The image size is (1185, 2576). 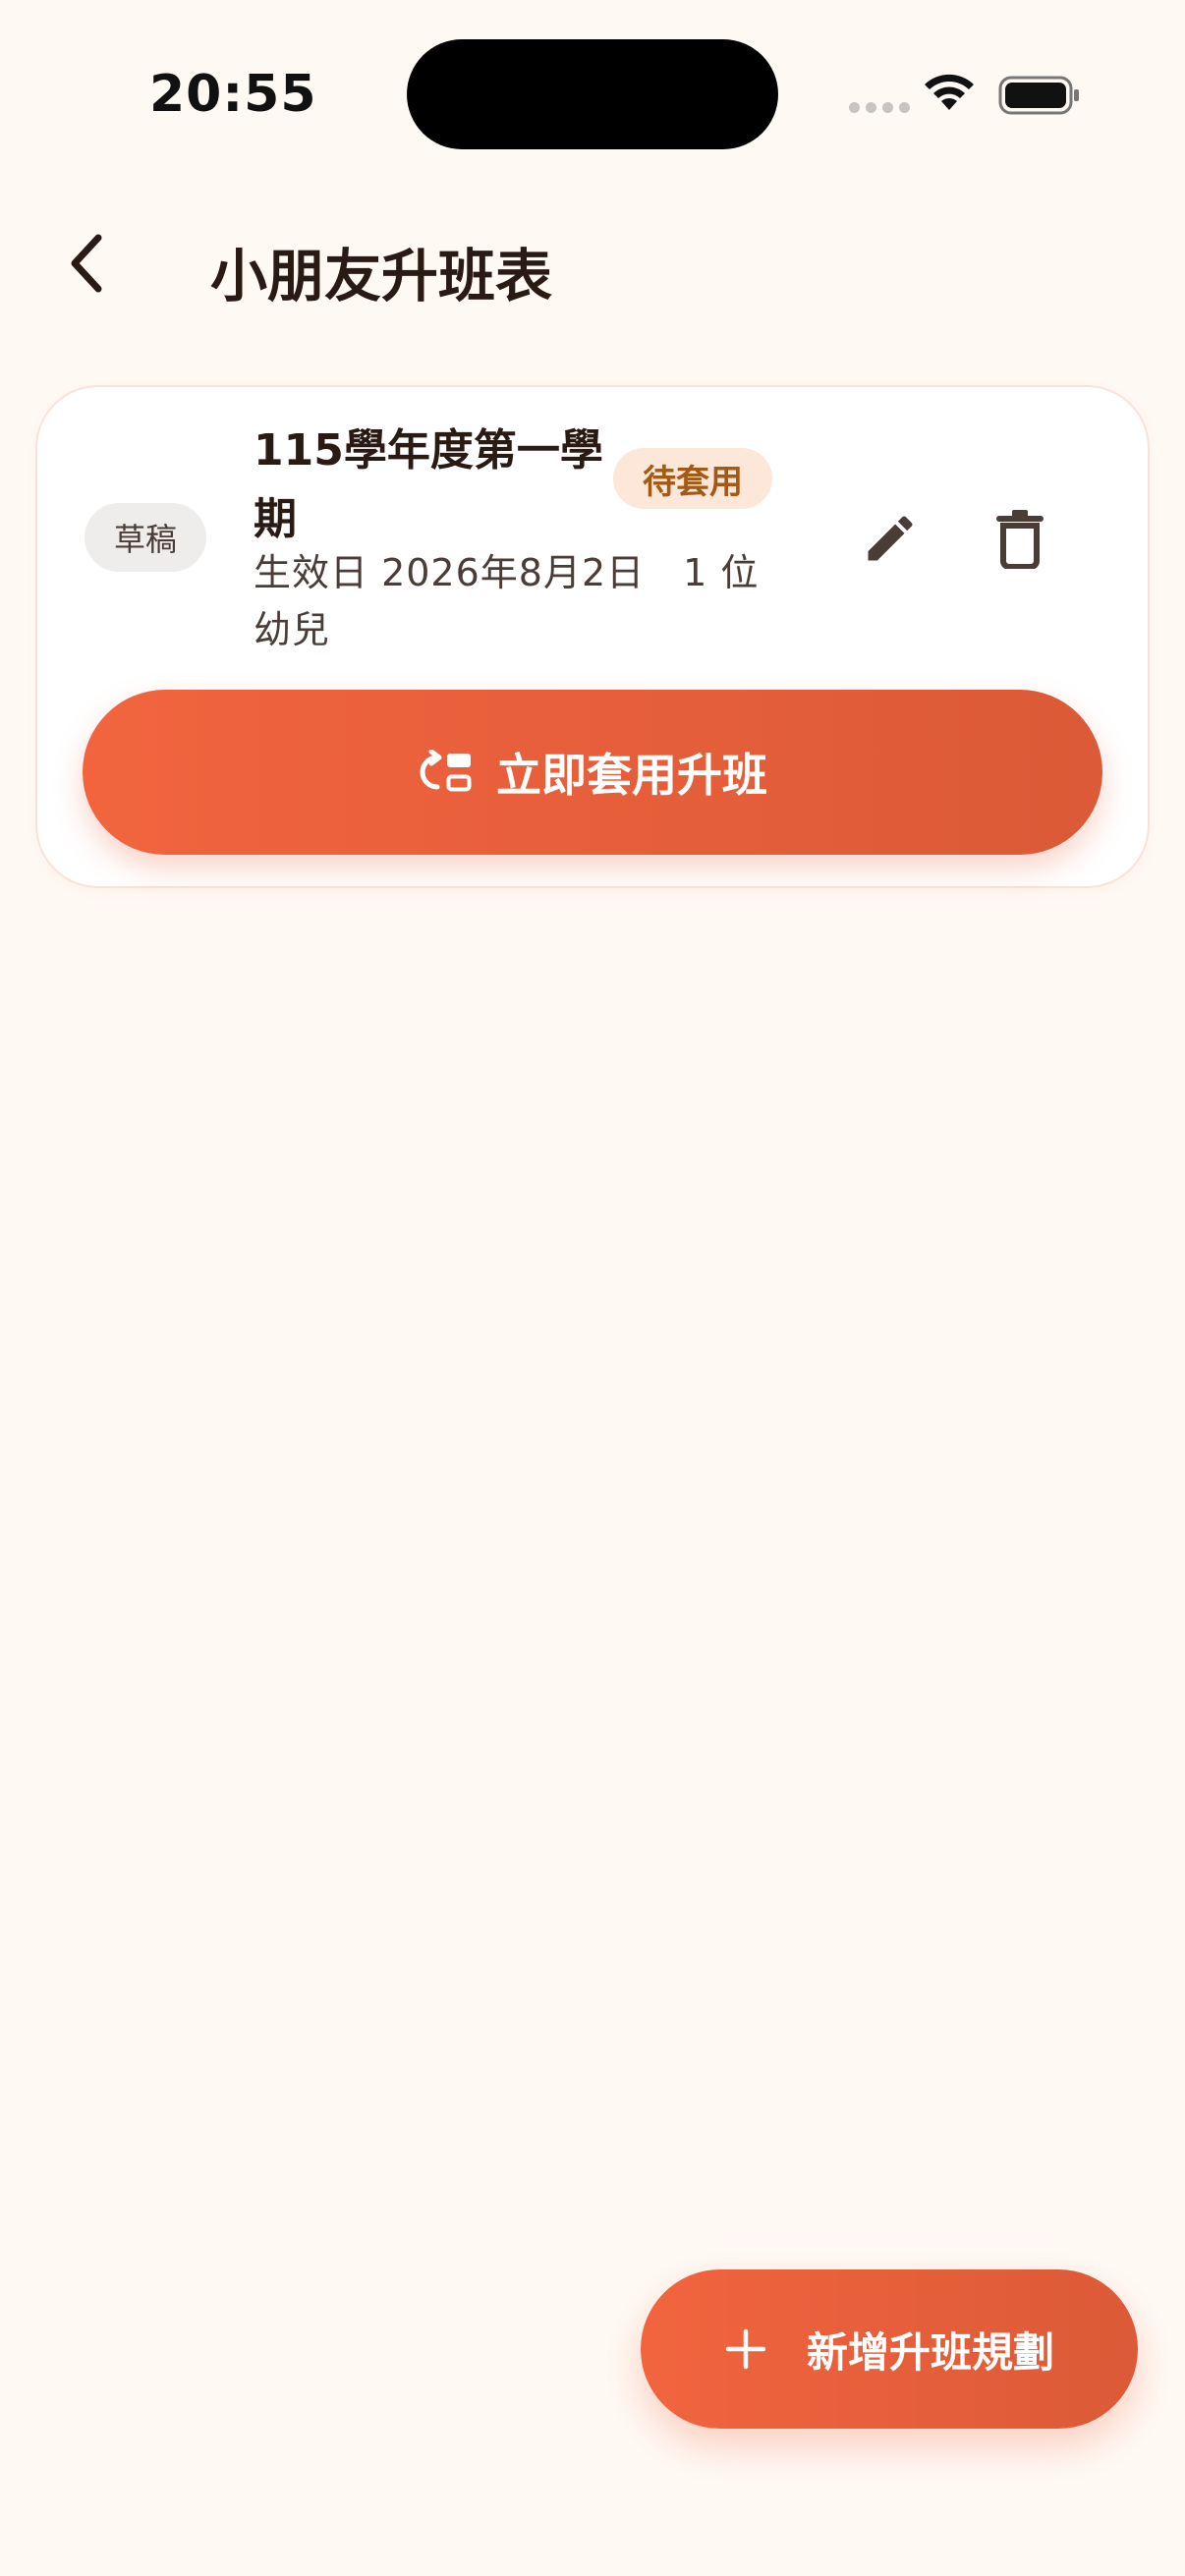 I want to click on chevron-left-icon, so click(x=87, y=263).